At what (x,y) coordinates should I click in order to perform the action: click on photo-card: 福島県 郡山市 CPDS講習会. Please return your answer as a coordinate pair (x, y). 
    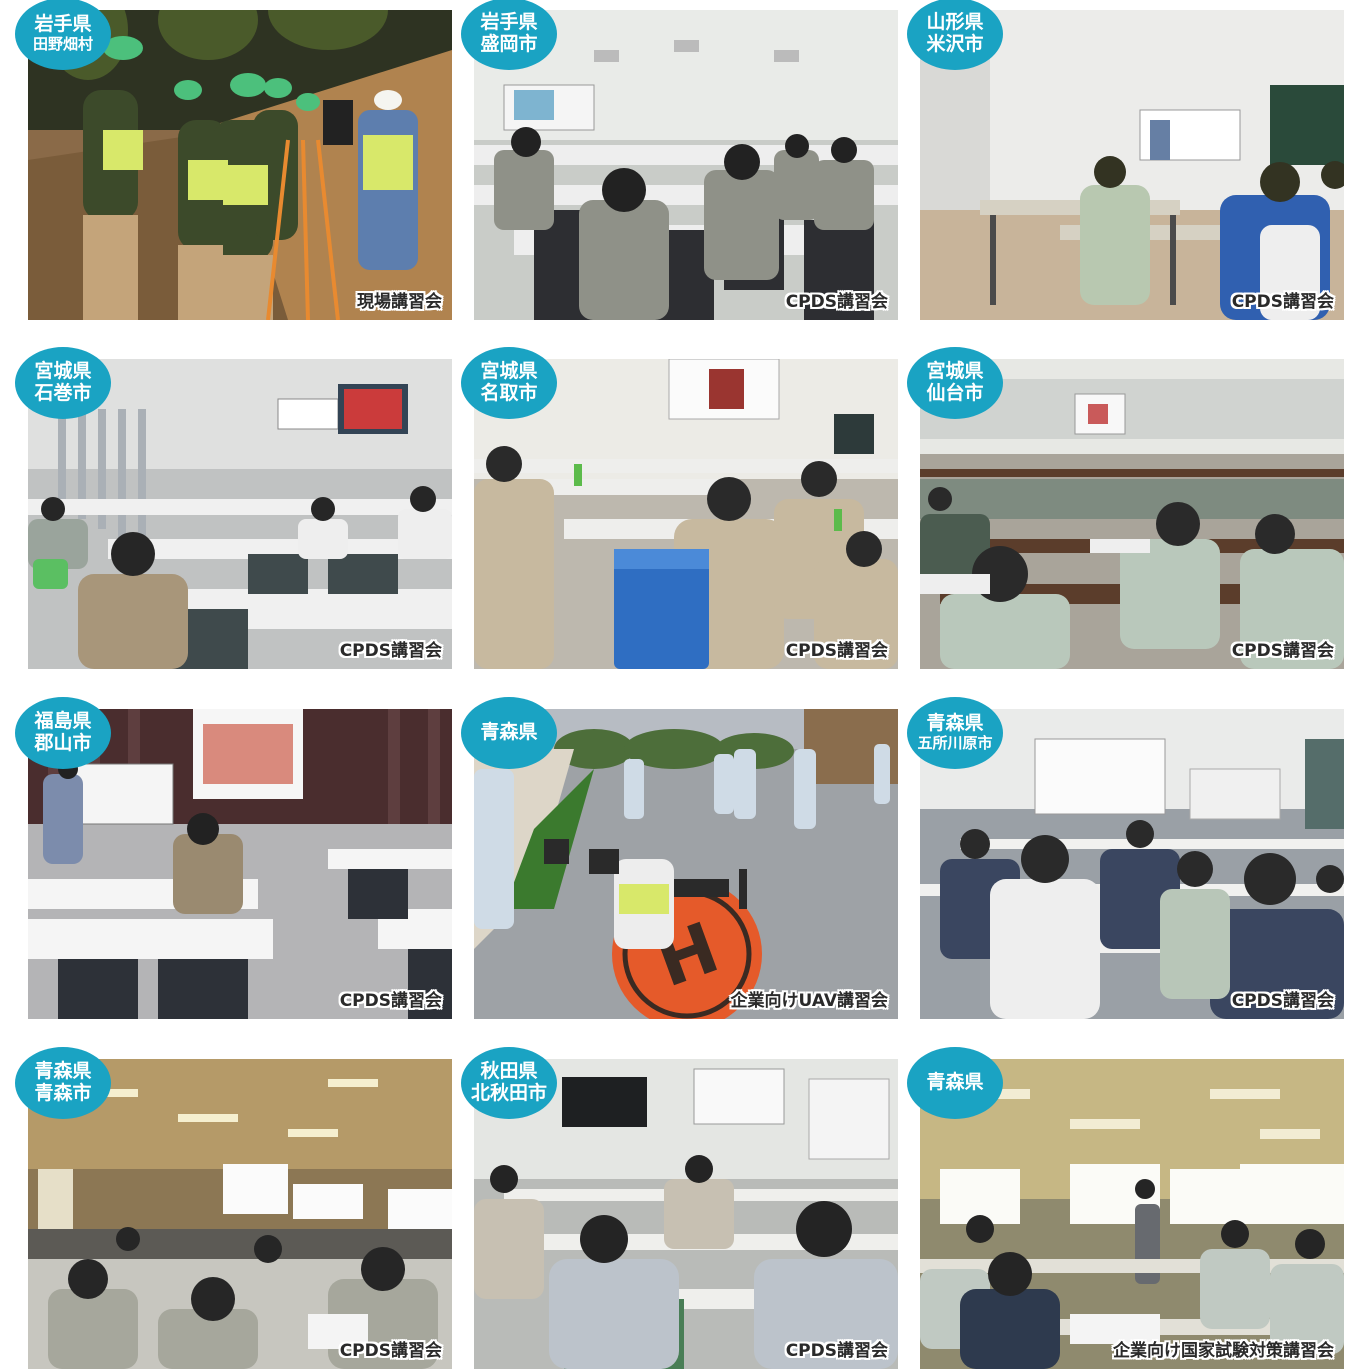
    Looking at the image, I should click on (233, 858).